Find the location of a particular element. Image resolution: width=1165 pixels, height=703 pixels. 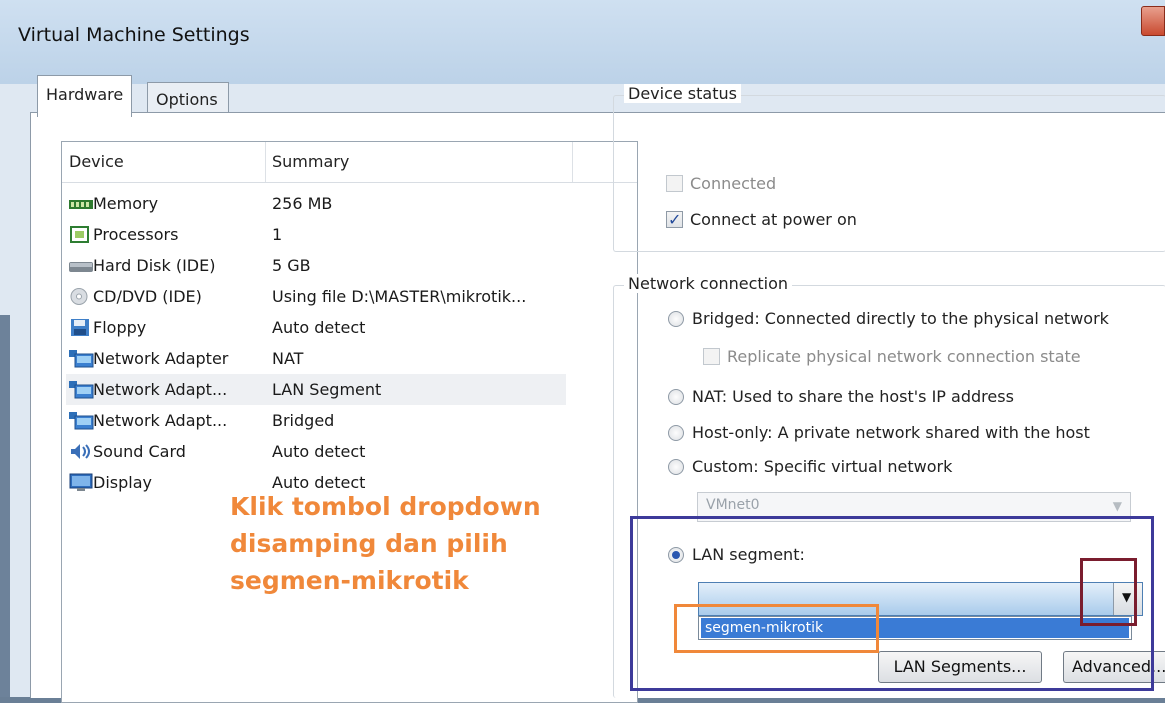

device-name: Sound Card is located at coordinates (139, 451).